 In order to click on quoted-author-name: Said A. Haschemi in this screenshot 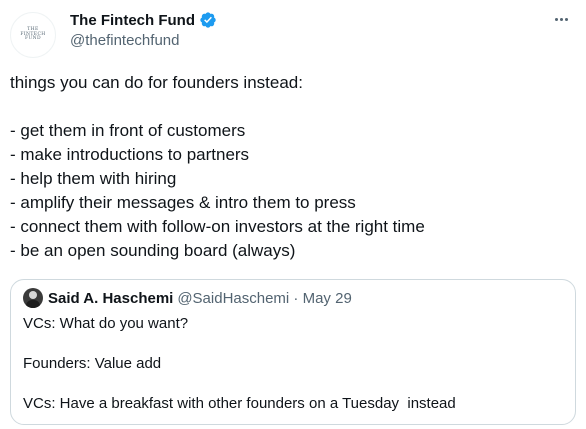, I will do `click(111, 298)`.